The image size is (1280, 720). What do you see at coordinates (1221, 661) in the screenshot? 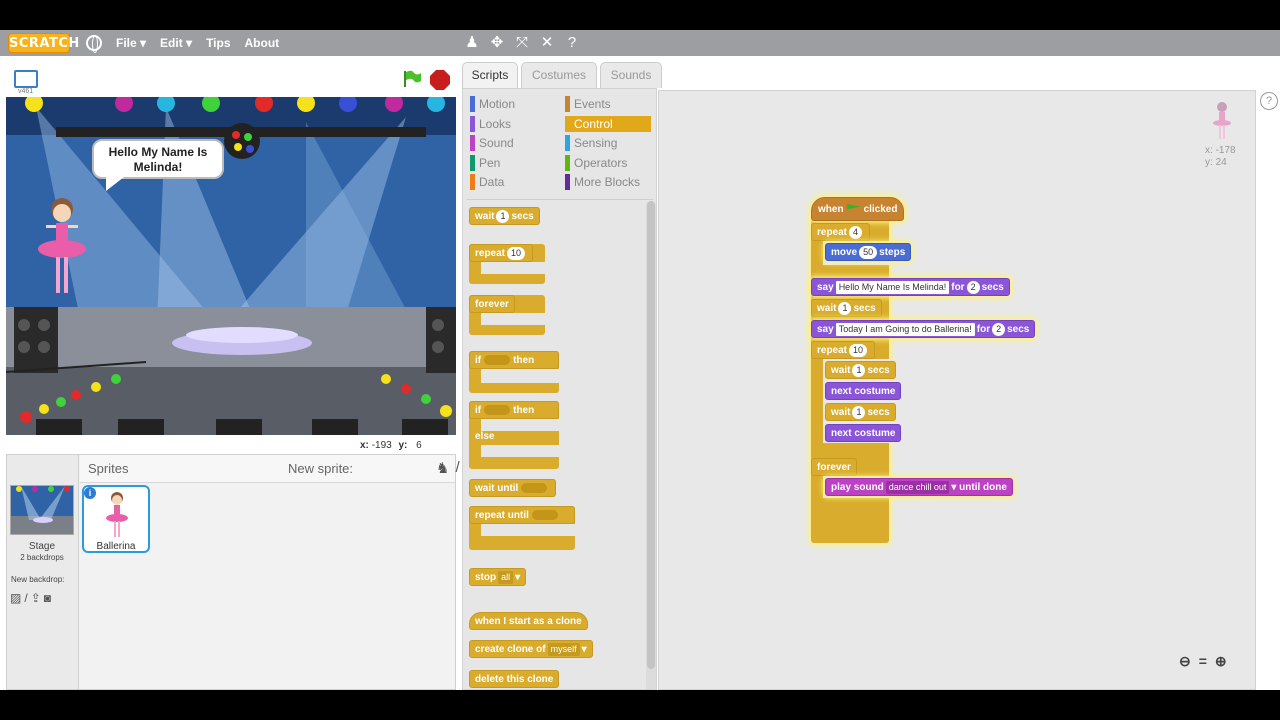
I see `zoom-in-icon: ⊕` at bounding box center [1221, 661].